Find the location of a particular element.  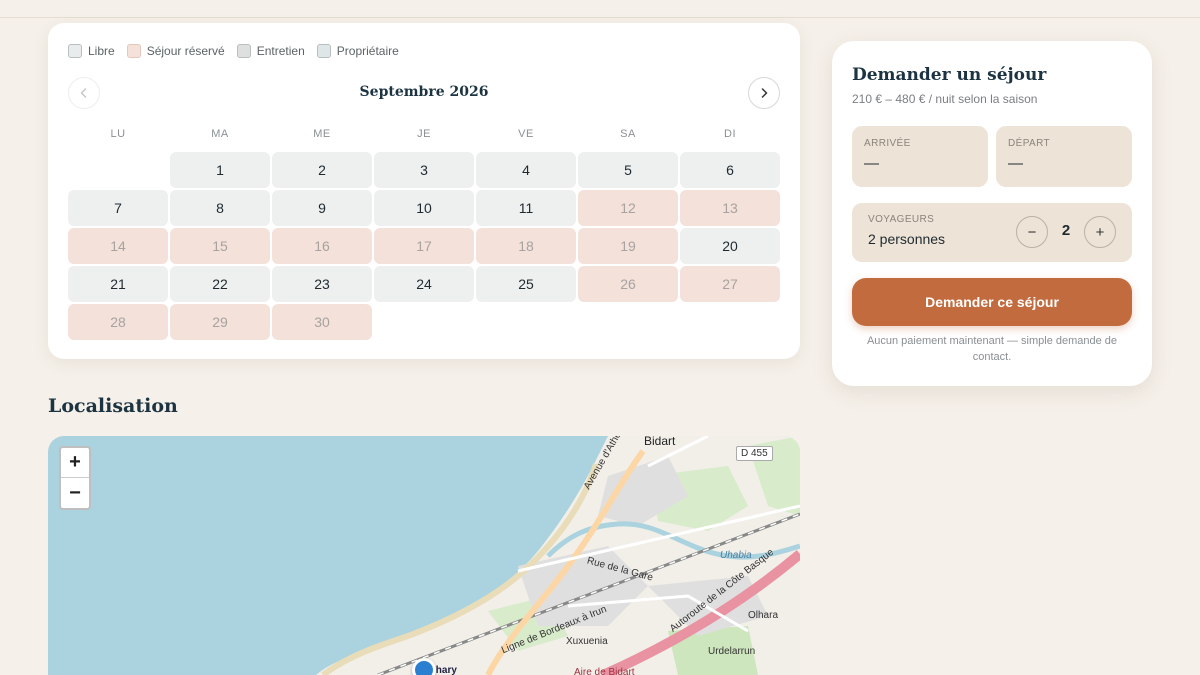

map-road-shield: D 455 is located at coordinates (754, 453).